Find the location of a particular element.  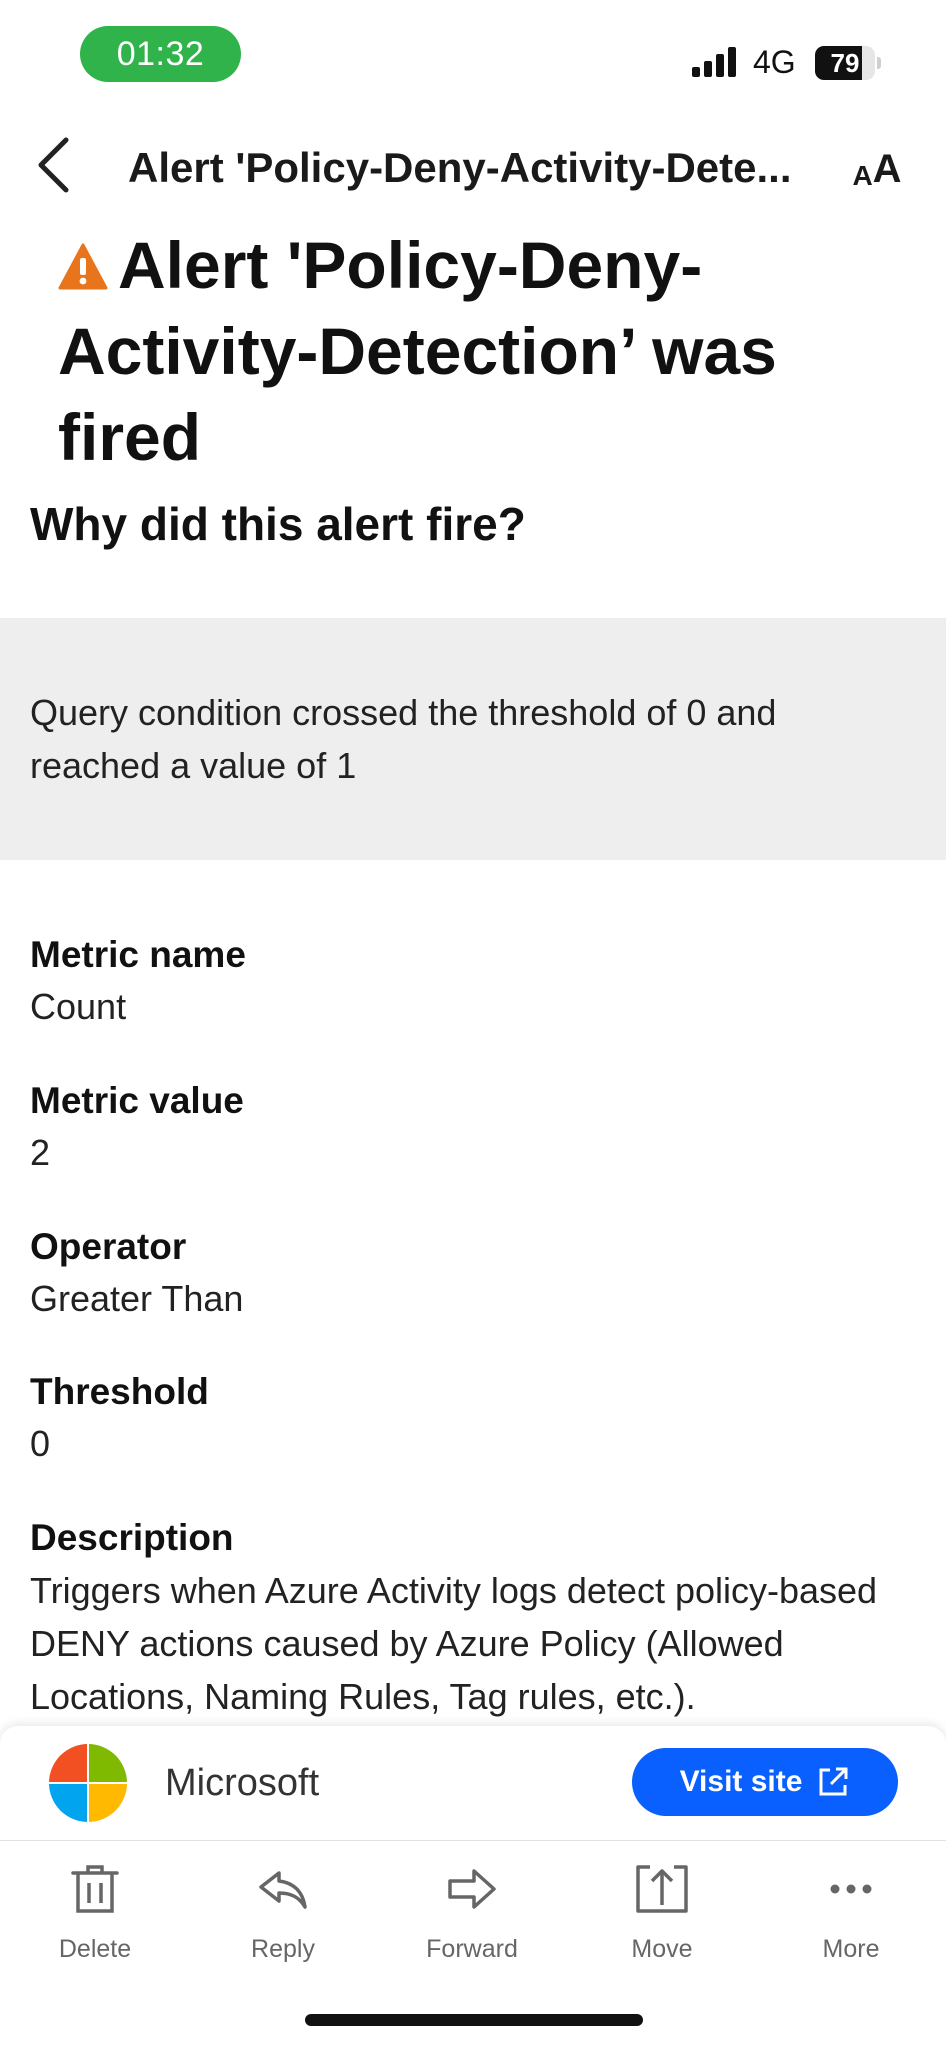

network-type: 4G is located at coordinates (774, 62).